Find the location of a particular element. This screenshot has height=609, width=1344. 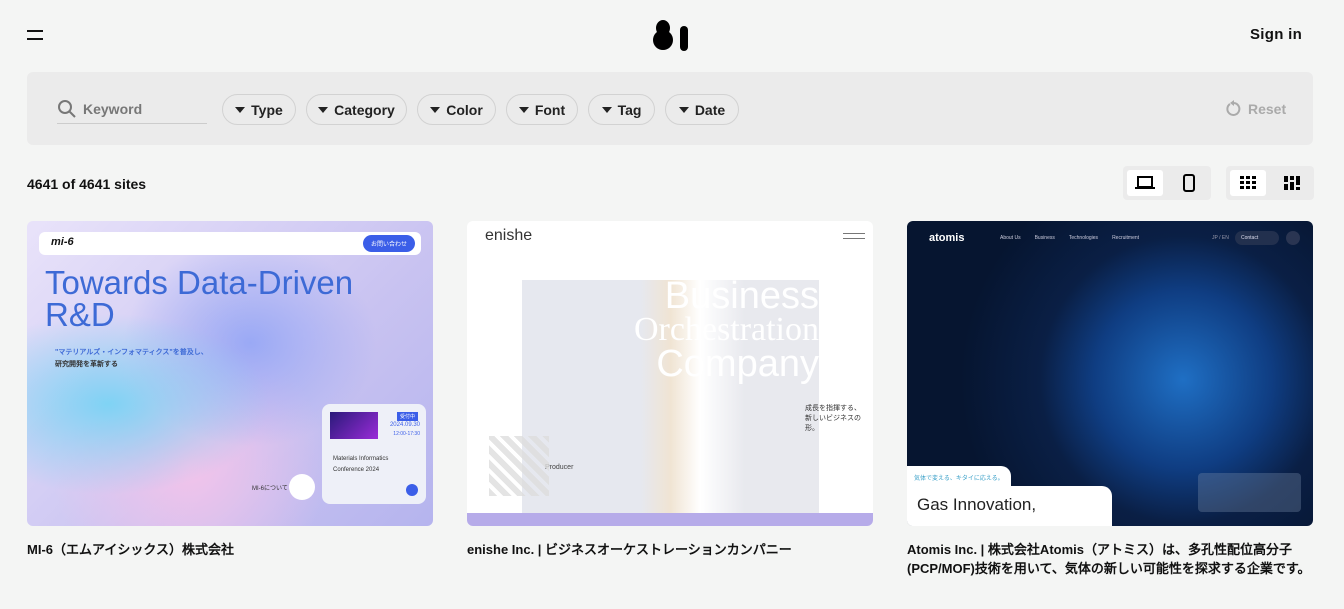

filter-category: Category is located at coordinates (356, 109).